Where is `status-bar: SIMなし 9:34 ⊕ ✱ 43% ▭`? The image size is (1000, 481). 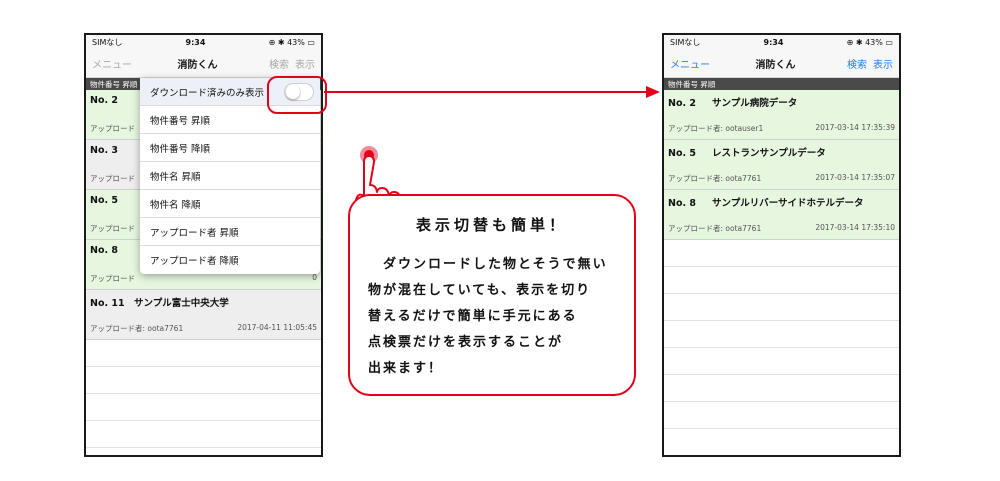
status-bar: SIMなし 9:34 ⊕ ✱ 43% ▭ is located at coordinates (781, 42).